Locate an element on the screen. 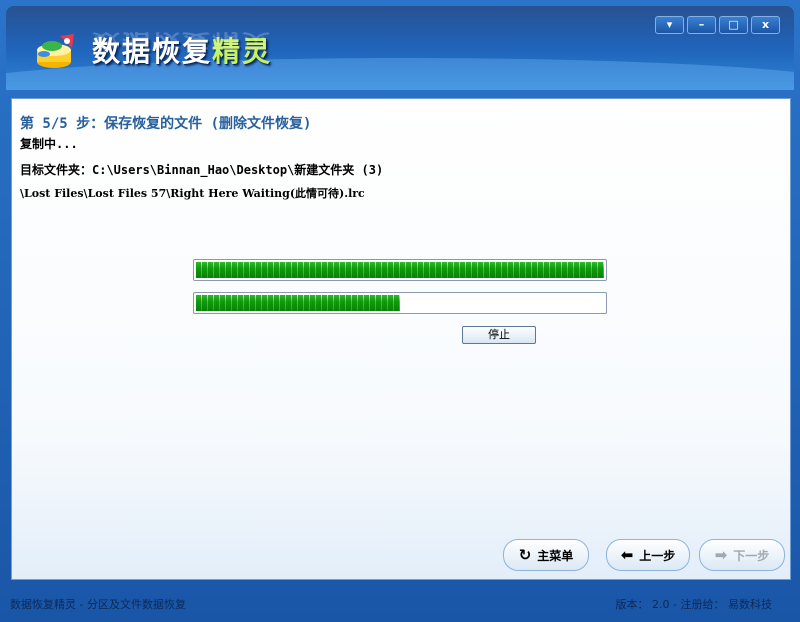 This screenshot has height=622, width=800. previous-step-button: ⬅ 上一步 is located at coordinates (648, 555).